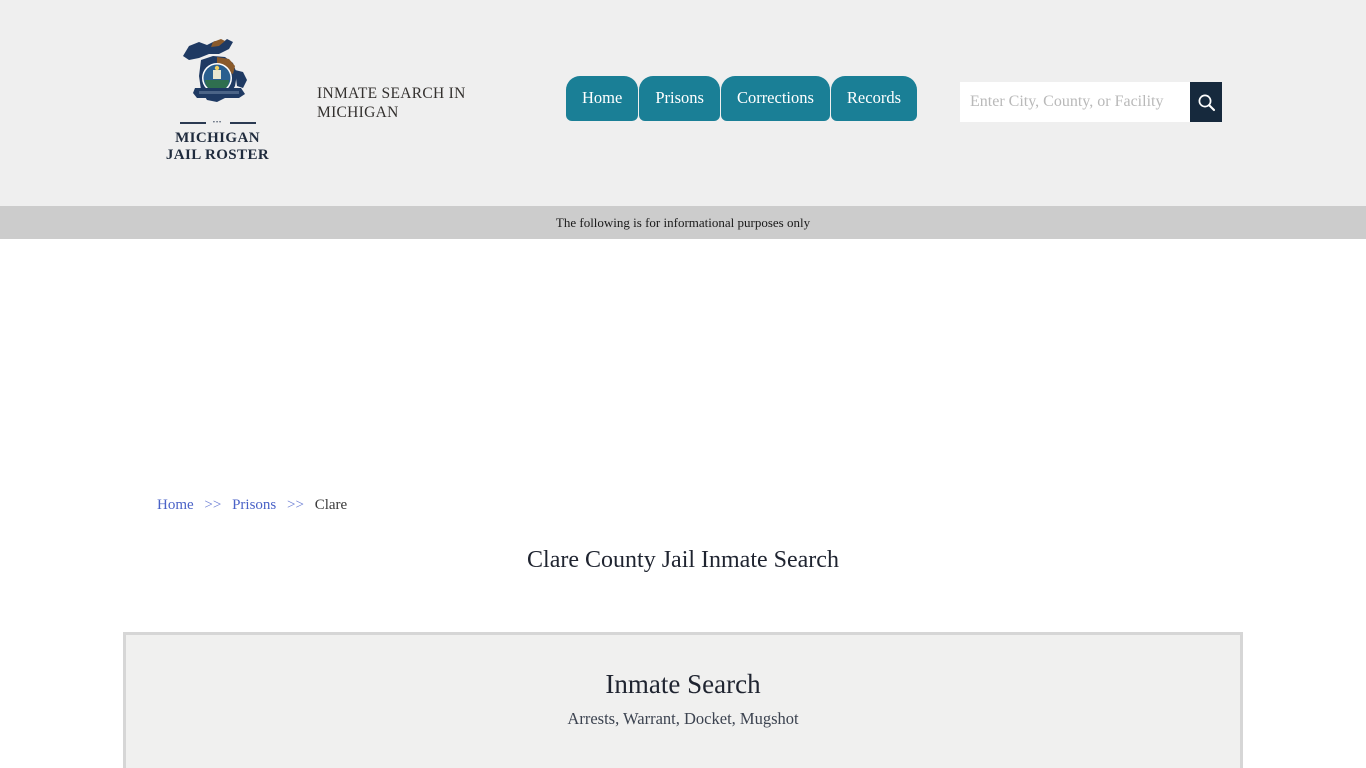 This screenshot has height=768, width=1366. What do you see at coordinates (217, 155) in the screenshot?
I see `logo-text-line2: JAIL ROSTER` at bounding box center [217, 155].